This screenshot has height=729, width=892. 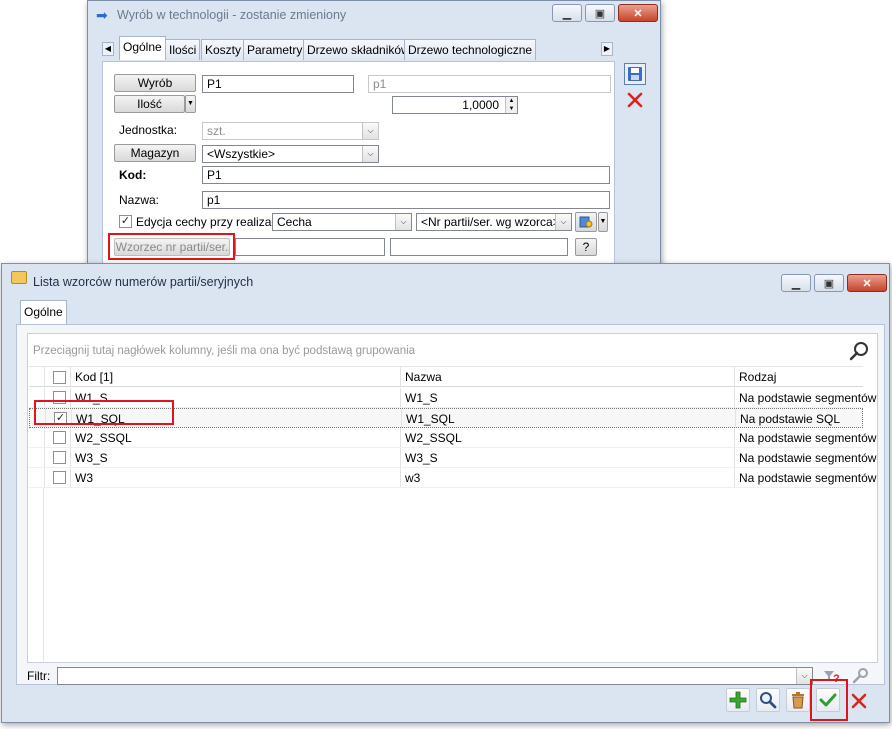 What do you see at coordinates (342, 222) in the screenshot?
I see `cecha-select: Cecha ⌵` at bounding box center [342, 222].